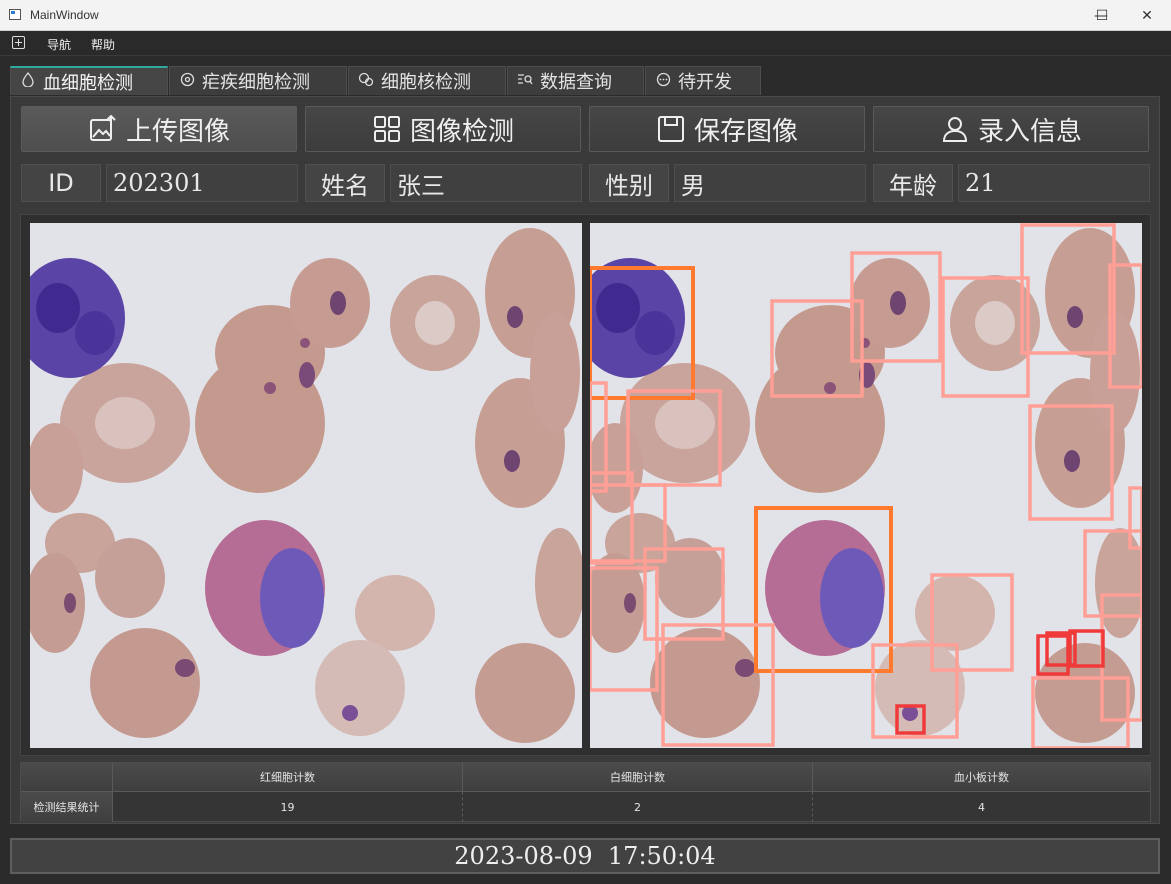  What do you see at coordinates (1054, 183) in the screenshot?
I see `age-field: 21` at bounding box center [1054, 183].